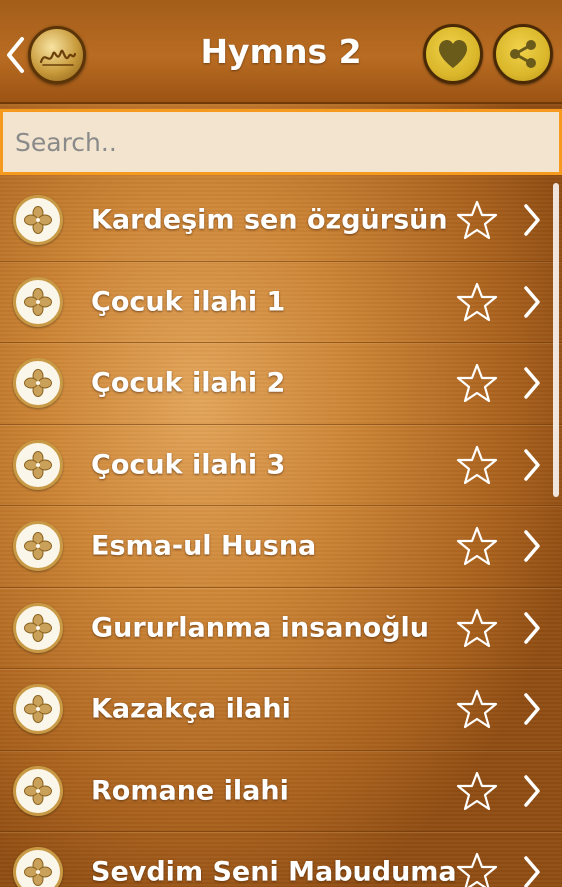 The image size is (562, 887). What do you see at coordinates (188, 465) in the screenshot?
I see `list-item-label: Çocuk ilahi 3` at bounding box center [188, 465].